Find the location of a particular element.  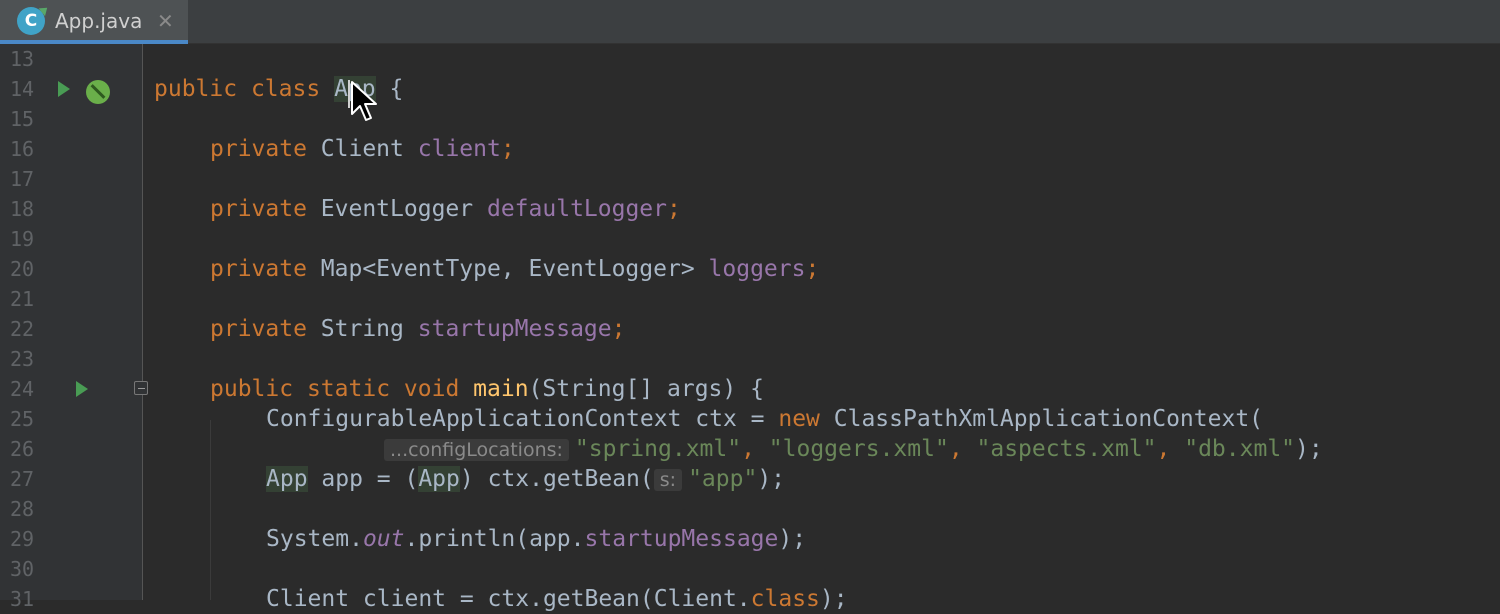

editor-tab-bar: C App.java ✕ is located at coordinates (750, 22).